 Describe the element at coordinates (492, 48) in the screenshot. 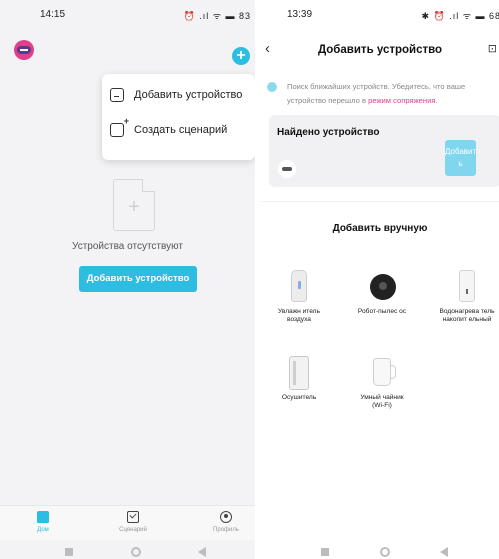

I see `scan-icon: ⊡` at that location.